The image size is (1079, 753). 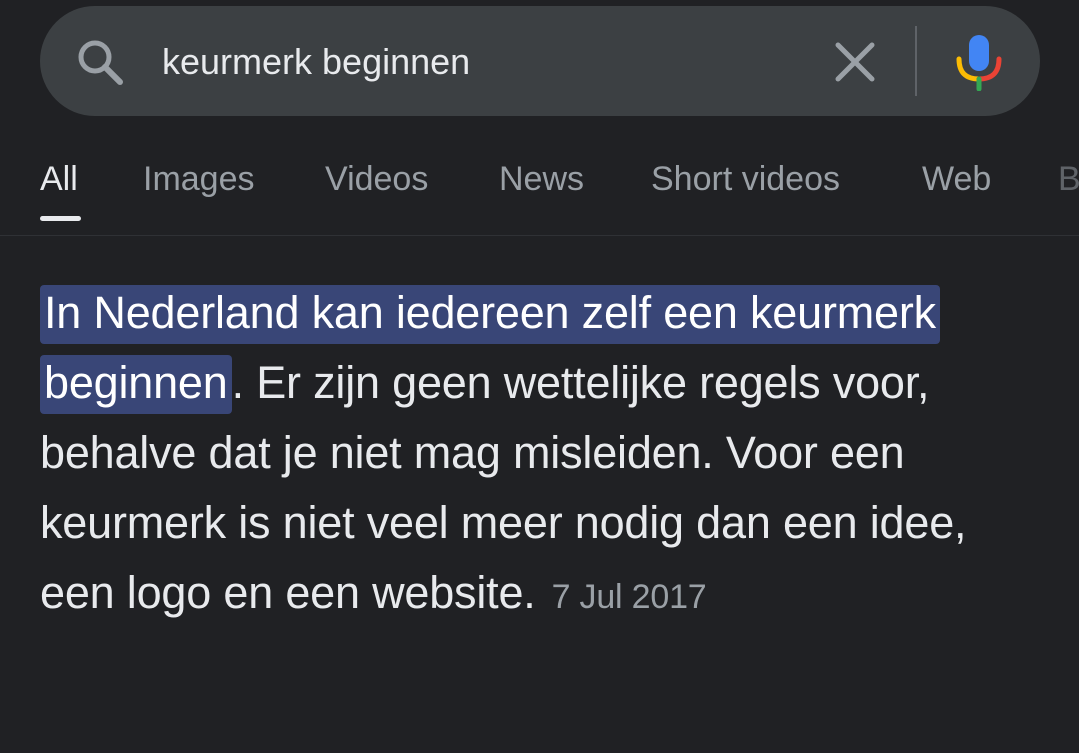 What do you see at coordinates (956, 179) in the screenshot?
I see `tab-web: Web` at bounding box center [956, 179].